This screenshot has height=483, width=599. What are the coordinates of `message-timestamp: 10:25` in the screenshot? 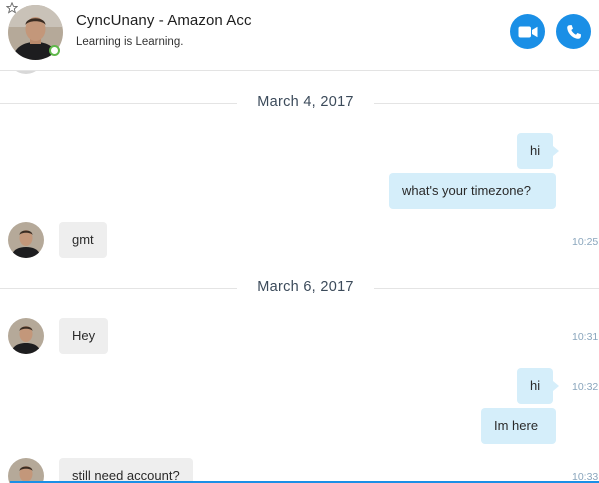 It's located at (585, 242).